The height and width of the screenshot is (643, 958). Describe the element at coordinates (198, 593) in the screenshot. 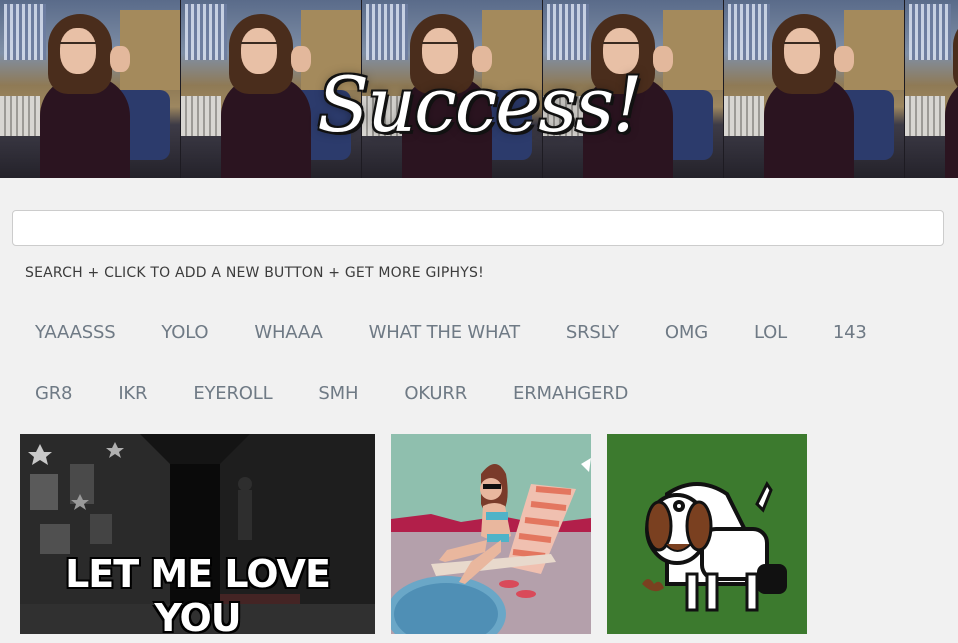

I see `gif-caption: LET ME LOVE YOU` at that location.